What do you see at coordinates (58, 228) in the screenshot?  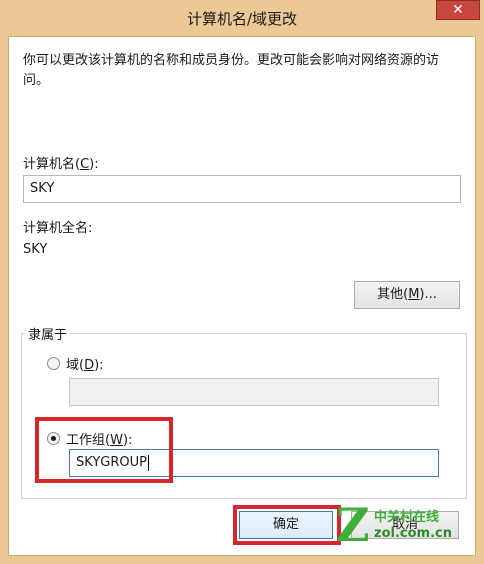 I see `full-name-label: 计算机全名:` at bounding box center [58, 228].